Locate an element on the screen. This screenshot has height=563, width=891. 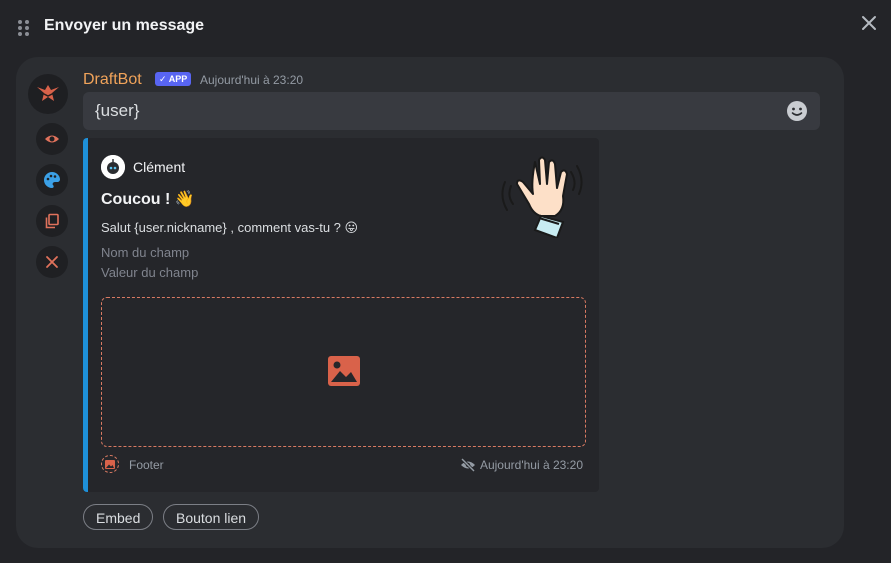
preview-toggle-button is located at coordinates (52, 139).